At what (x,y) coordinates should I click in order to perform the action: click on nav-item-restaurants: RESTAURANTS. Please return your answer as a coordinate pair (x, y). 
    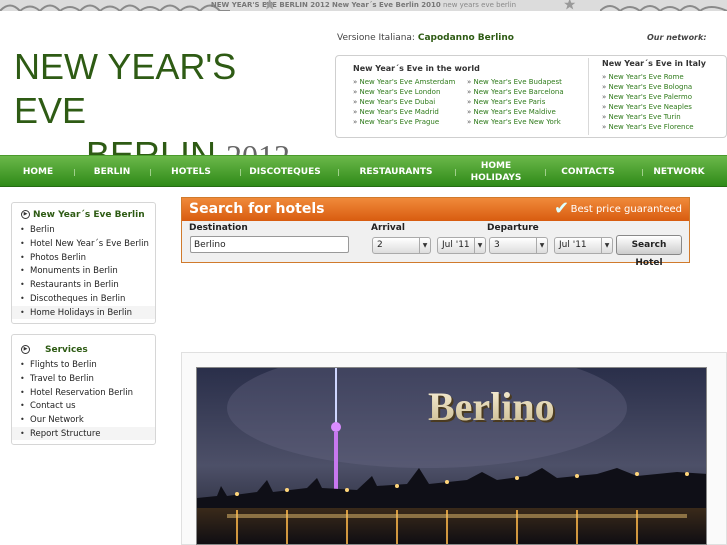
    Looking at the image, I should click on (396, 172).